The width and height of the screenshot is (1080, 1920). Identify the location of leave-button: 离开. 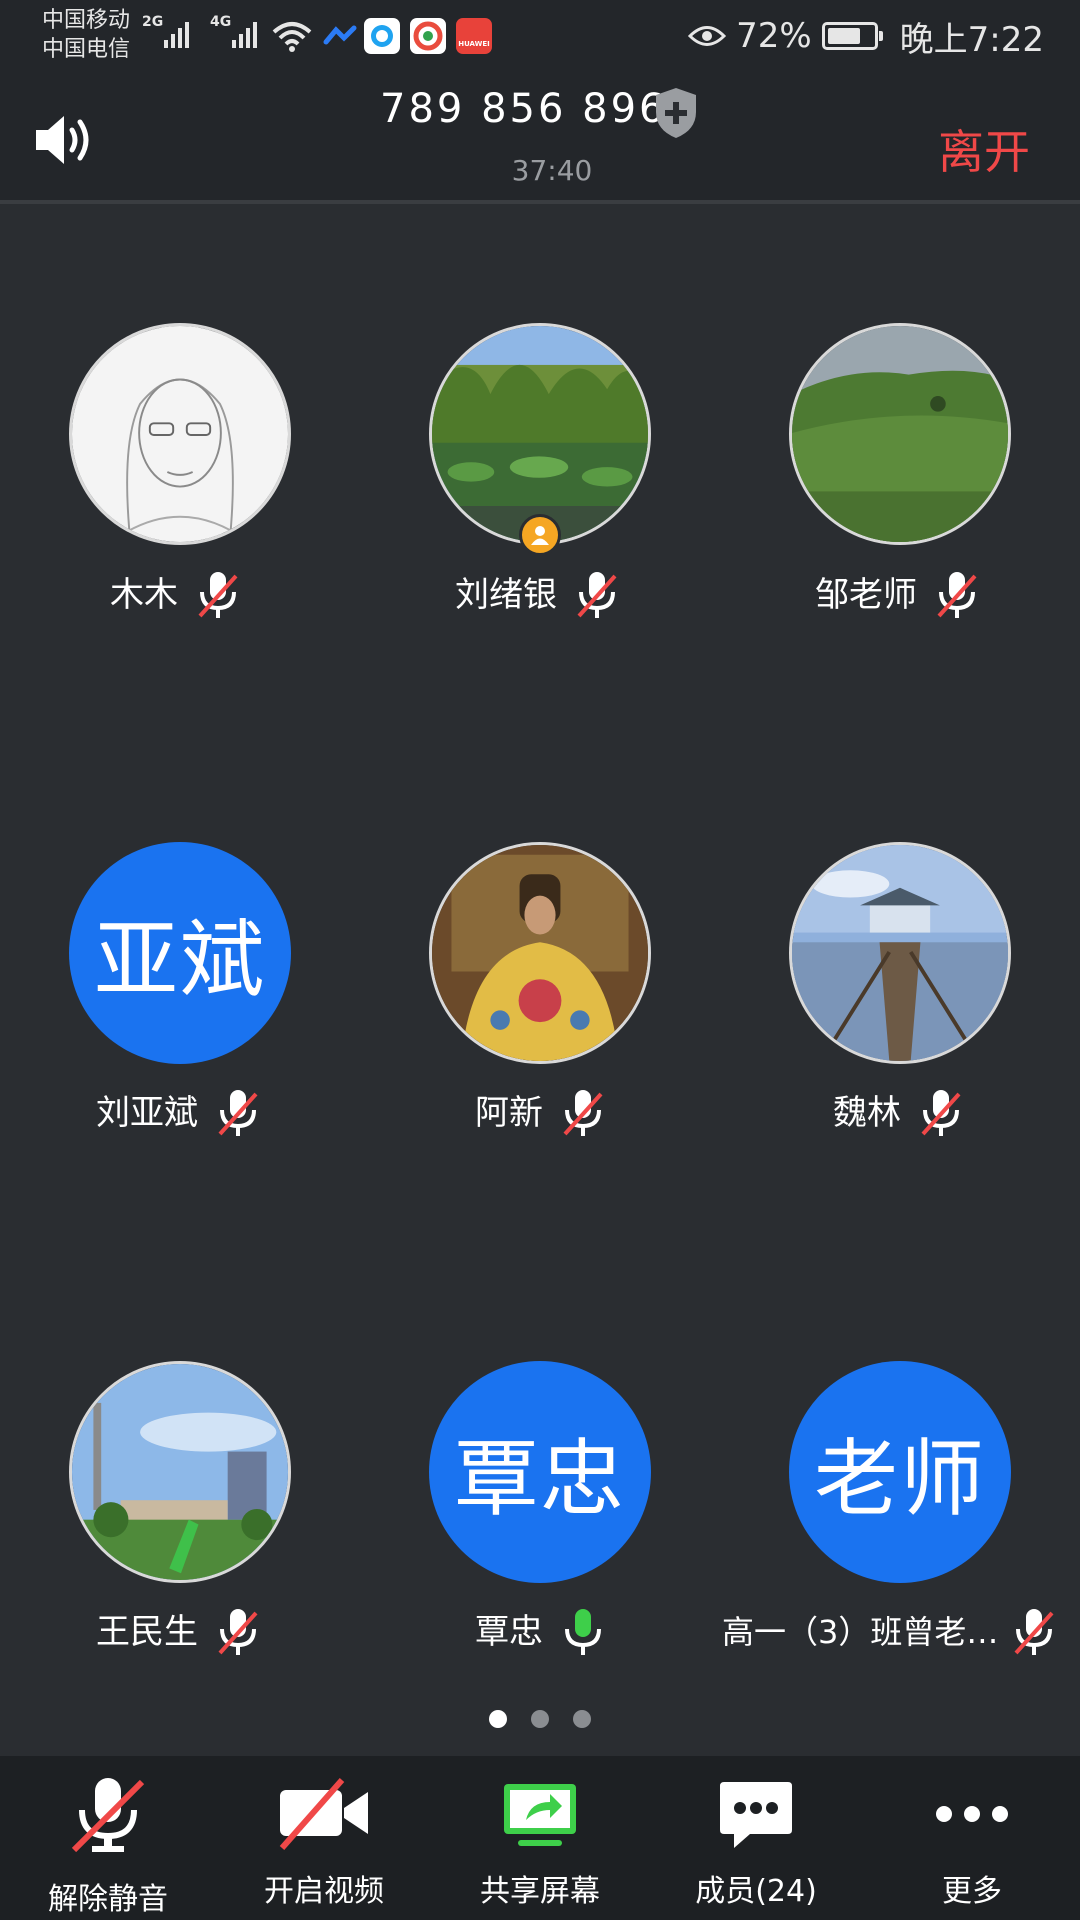
(984, 149).